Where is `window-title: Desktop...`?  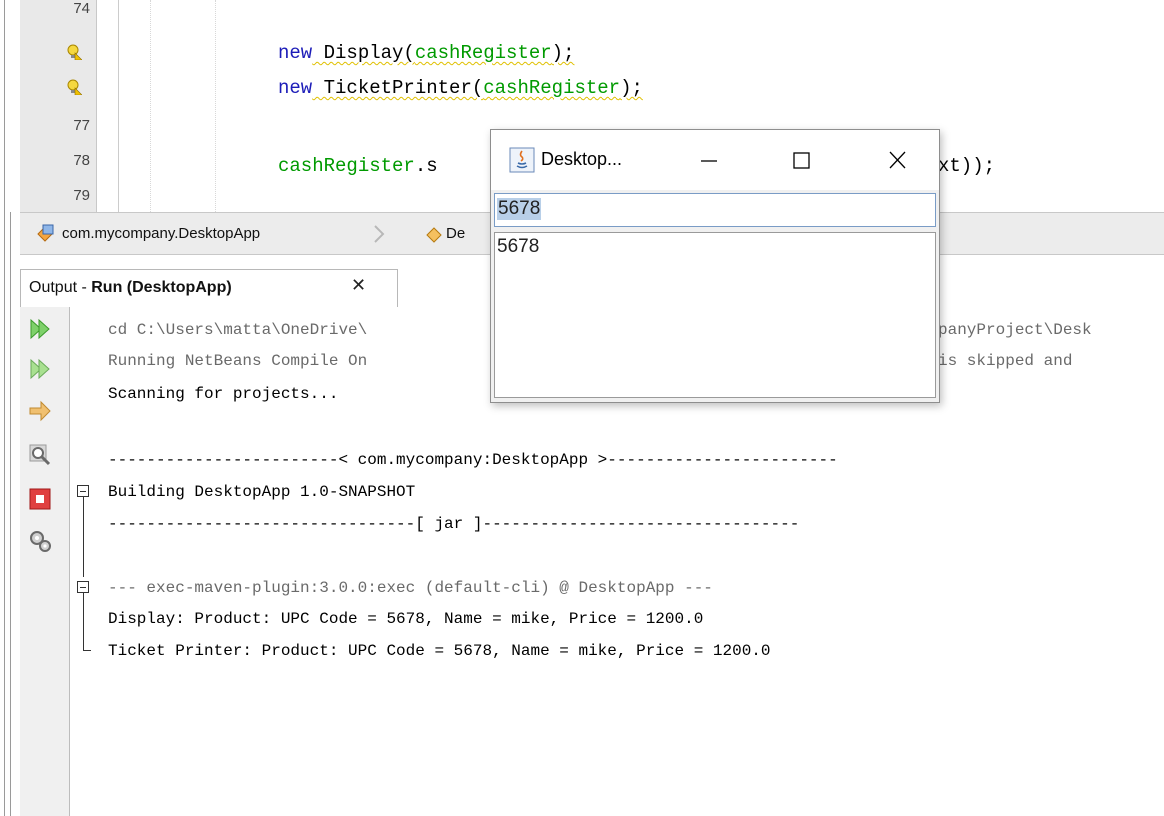
window-title: Desktop... is located at coordinates (582, 159).